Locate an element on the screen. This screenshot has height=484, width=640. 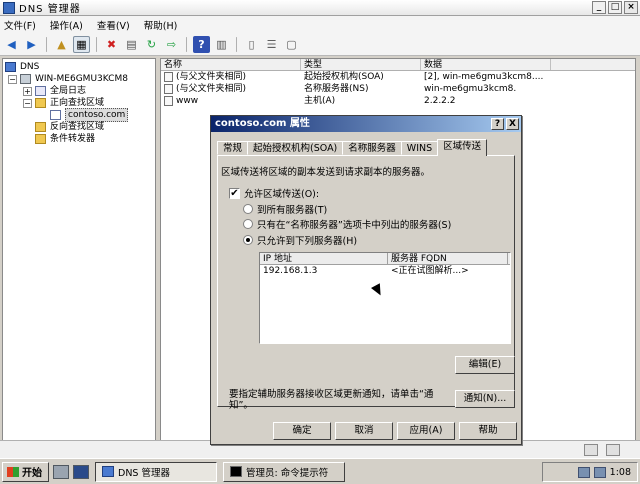
server-ip-list: IP 地址 服务器 FQDN 192.168.1.3 <正在试图解析...> is located at coordinates (385, 298).